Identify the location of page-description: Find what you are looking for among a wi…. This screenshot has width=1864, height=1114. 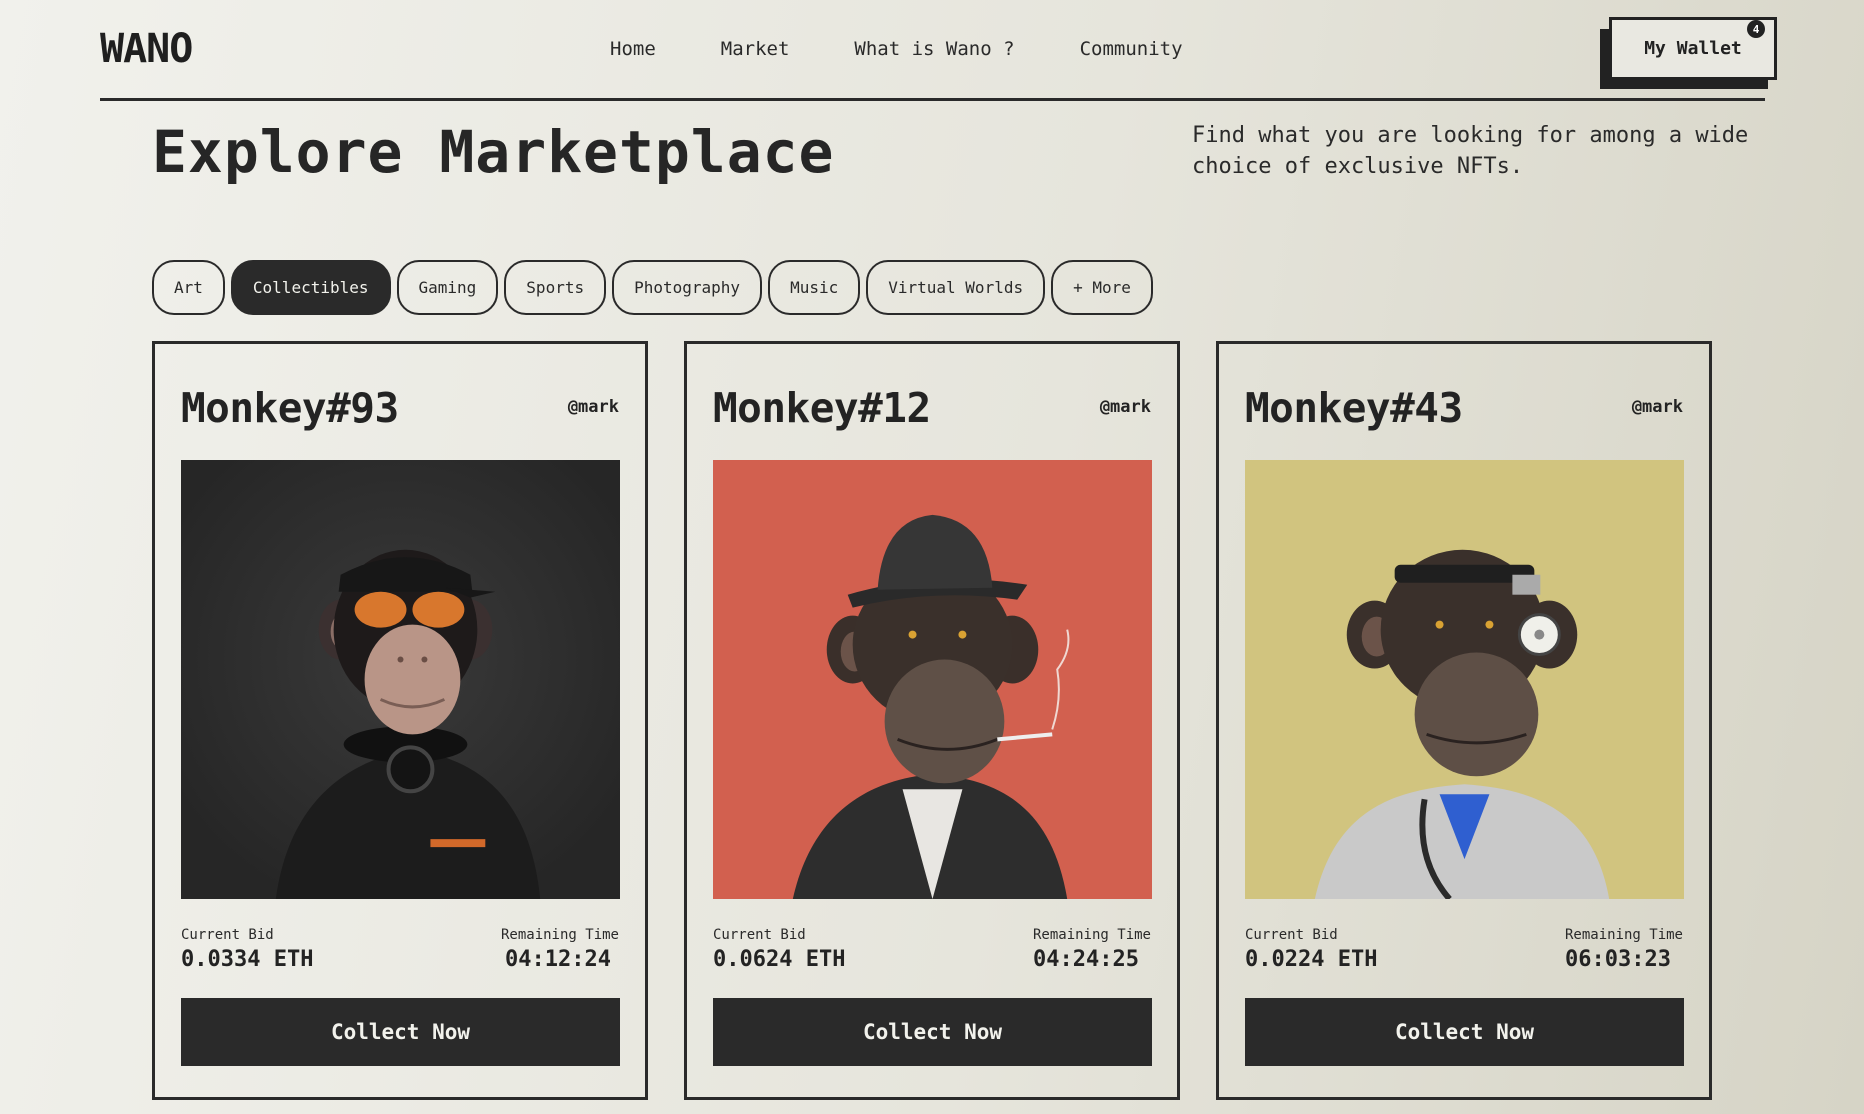
(1470, 151).